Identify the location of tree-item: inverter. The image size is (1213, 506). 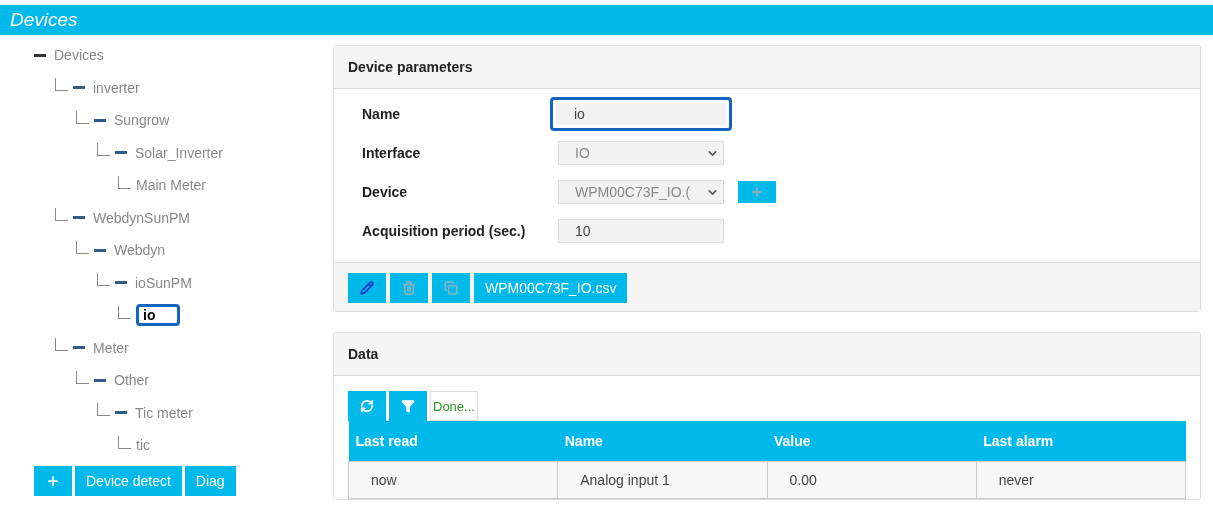
(116, 87).